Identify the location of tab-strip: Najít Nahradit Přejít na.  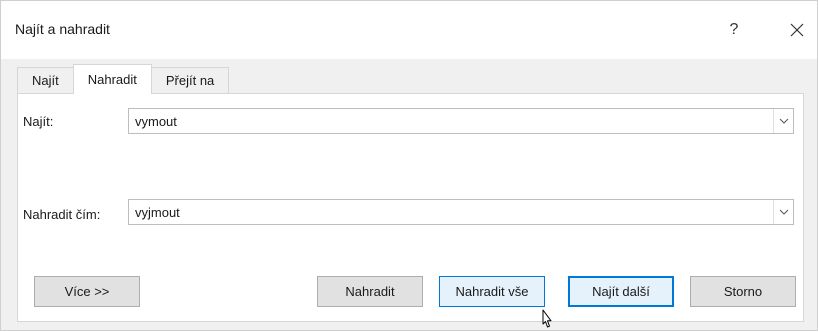
(123, 79).